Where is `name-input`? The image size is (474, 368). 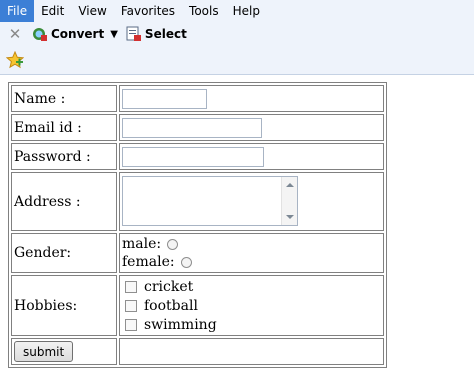 name-input is located at coordinates (164, 99).